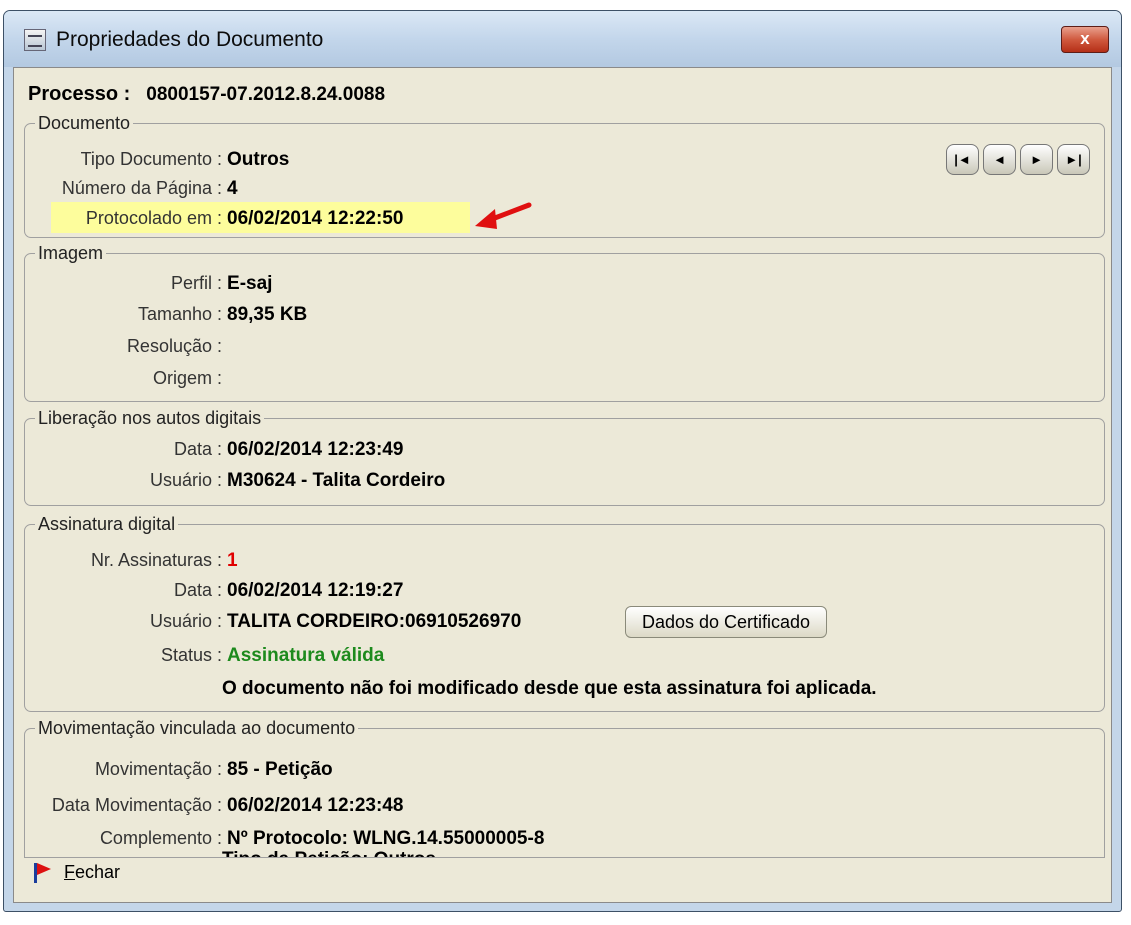 The width and height of the screenshot is (1131, 925). Describe the element at coordinates (141, 188) in the screenshot. I see `pagina-label: Número da Página :` at that location.